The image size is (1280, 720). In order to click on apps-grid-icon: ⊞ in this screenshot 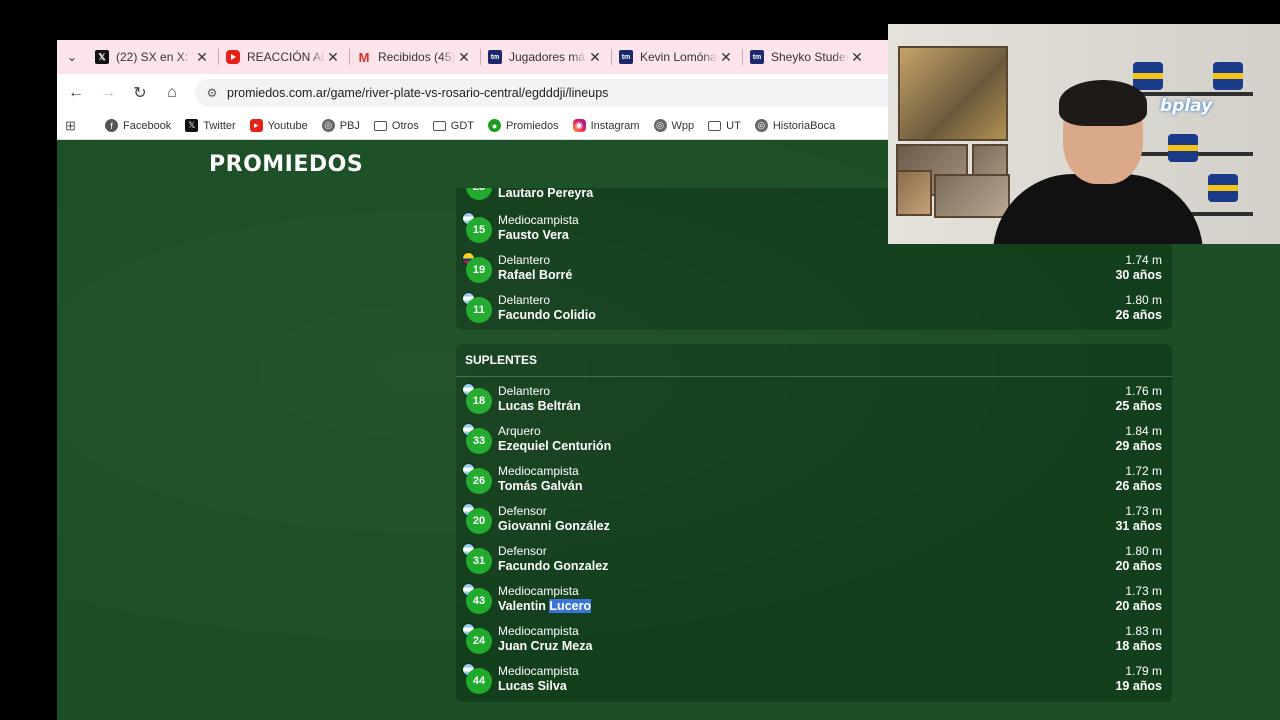, I will do `click(75, 126)`.